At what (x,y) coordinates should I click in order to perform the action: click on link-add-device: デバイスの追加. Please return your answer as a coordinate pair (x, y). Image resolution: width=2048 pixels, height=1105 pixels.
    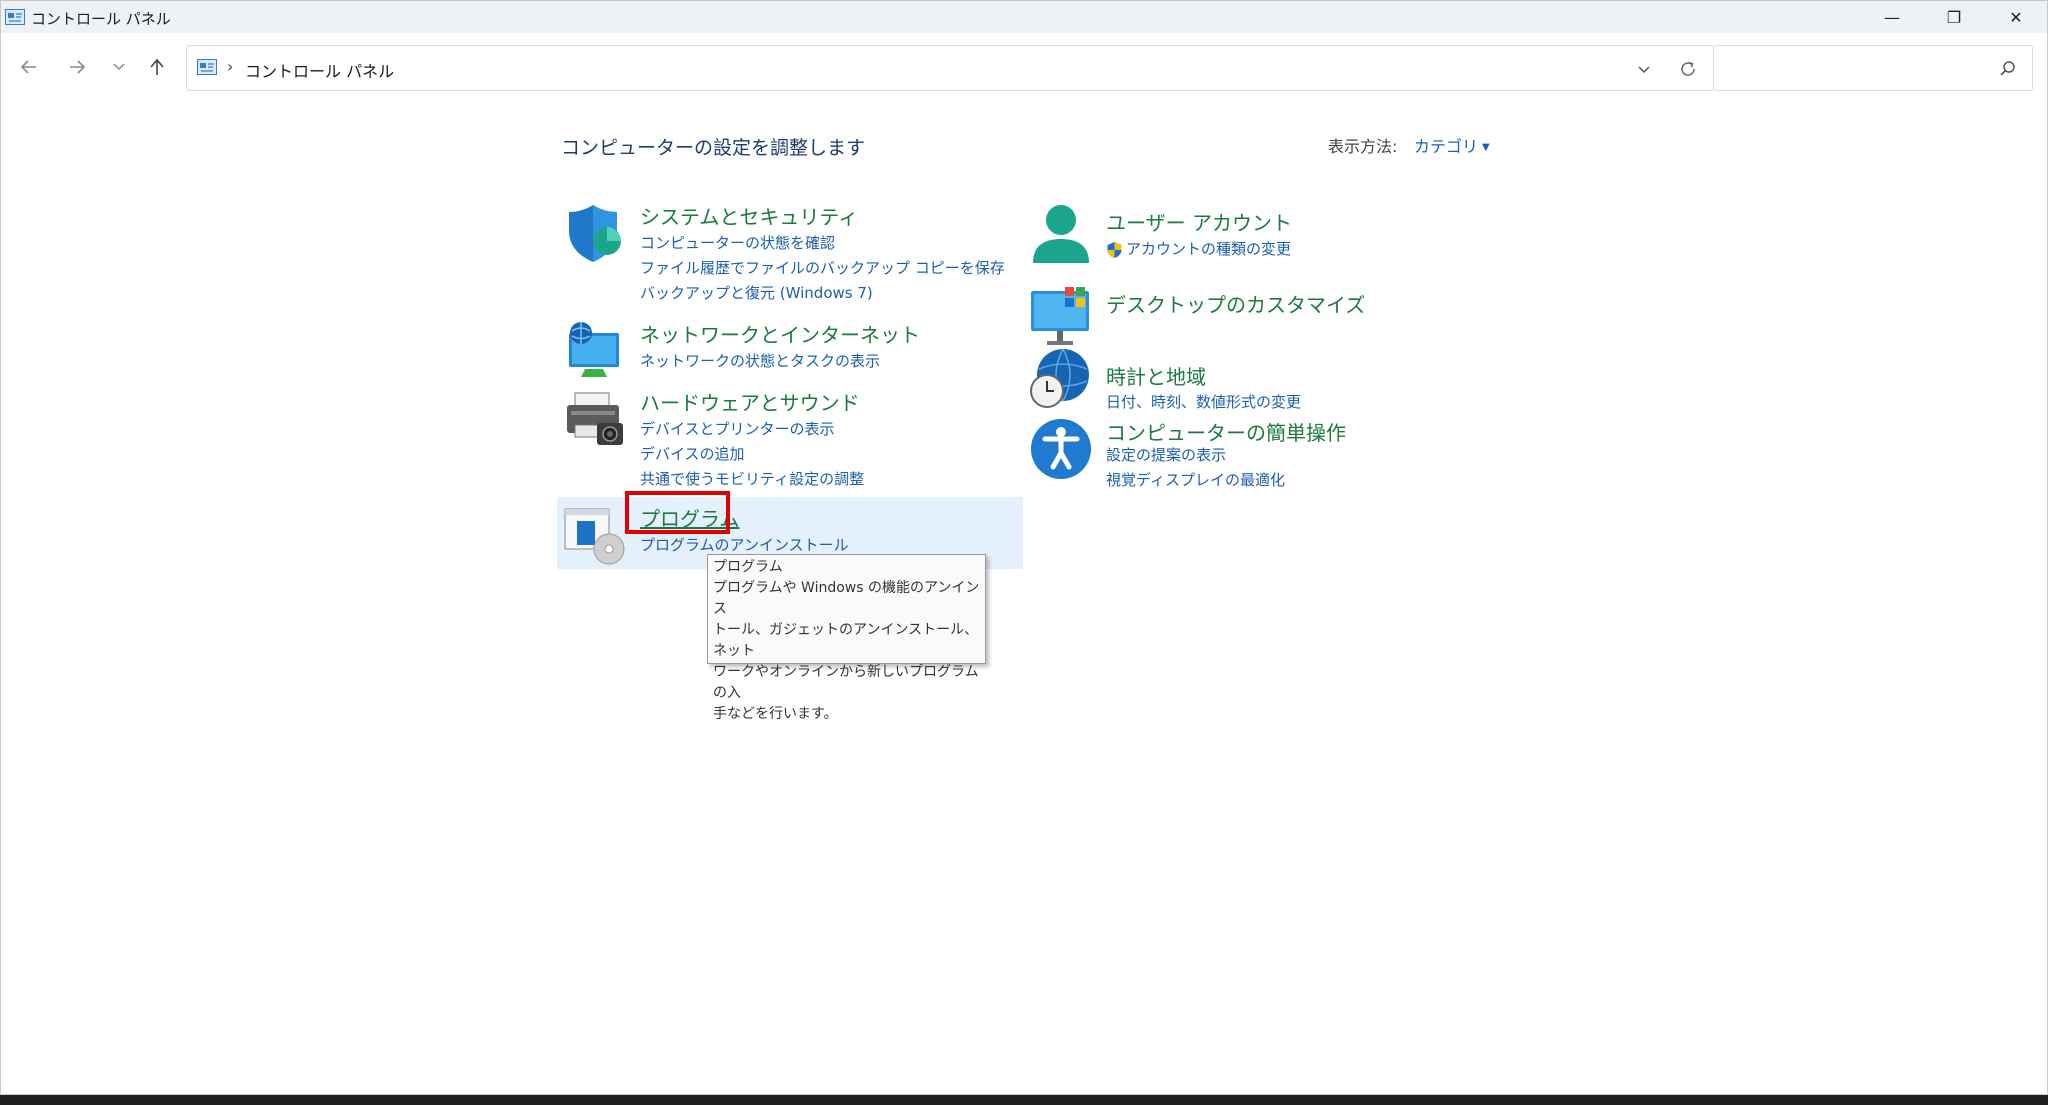
    Looking at the image, I should click on (752, 454).